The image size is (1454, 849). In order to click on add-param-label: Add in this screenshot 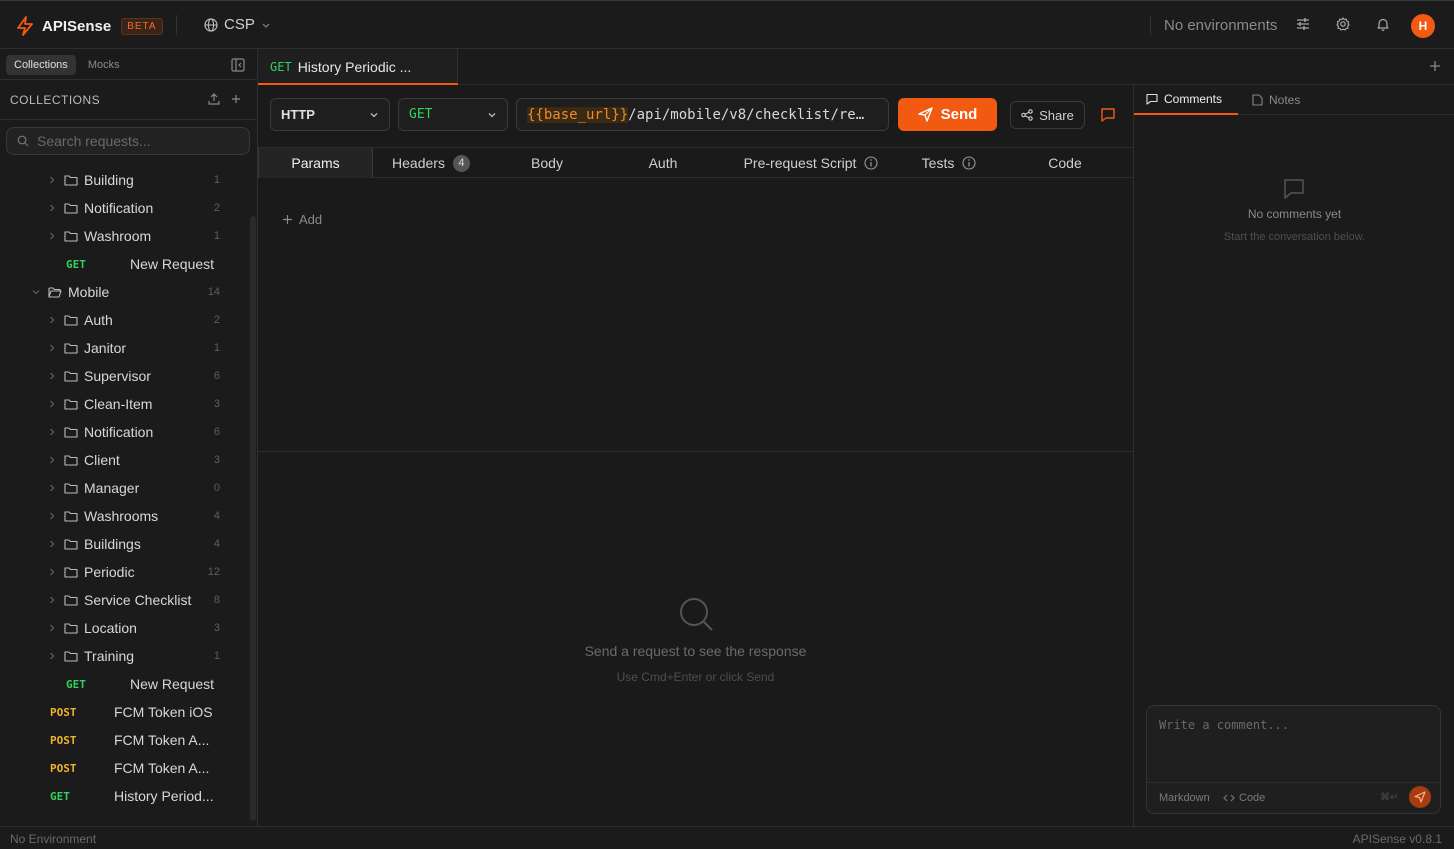, I will do `click(311, 219)`.